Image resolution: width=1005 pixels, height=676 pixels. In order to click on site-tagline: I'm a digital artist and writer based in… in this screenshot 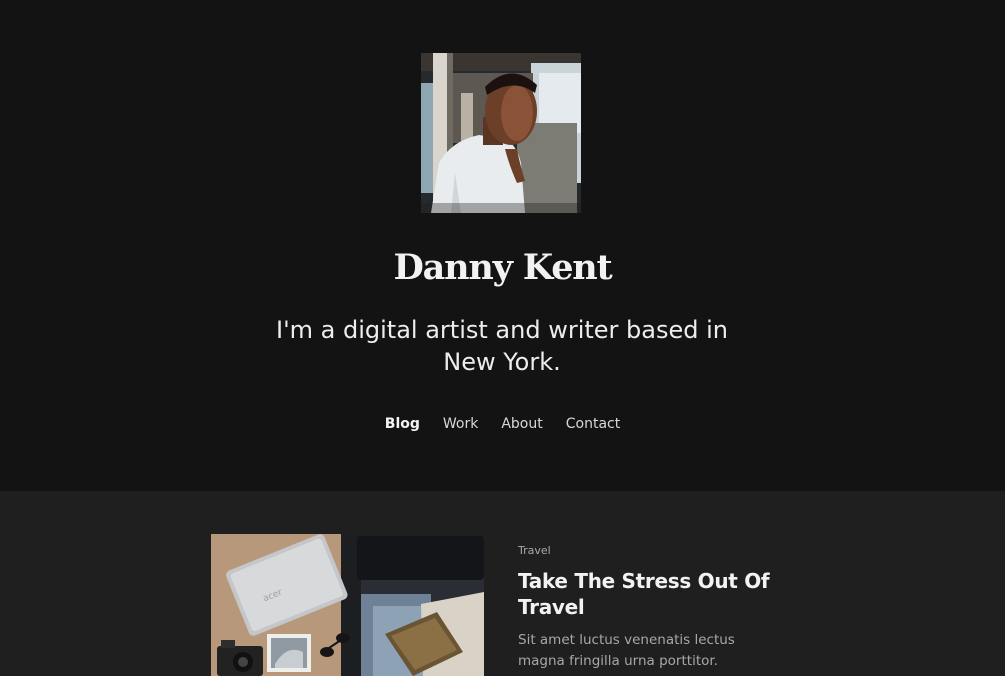, I will do `click(501, 346)`.